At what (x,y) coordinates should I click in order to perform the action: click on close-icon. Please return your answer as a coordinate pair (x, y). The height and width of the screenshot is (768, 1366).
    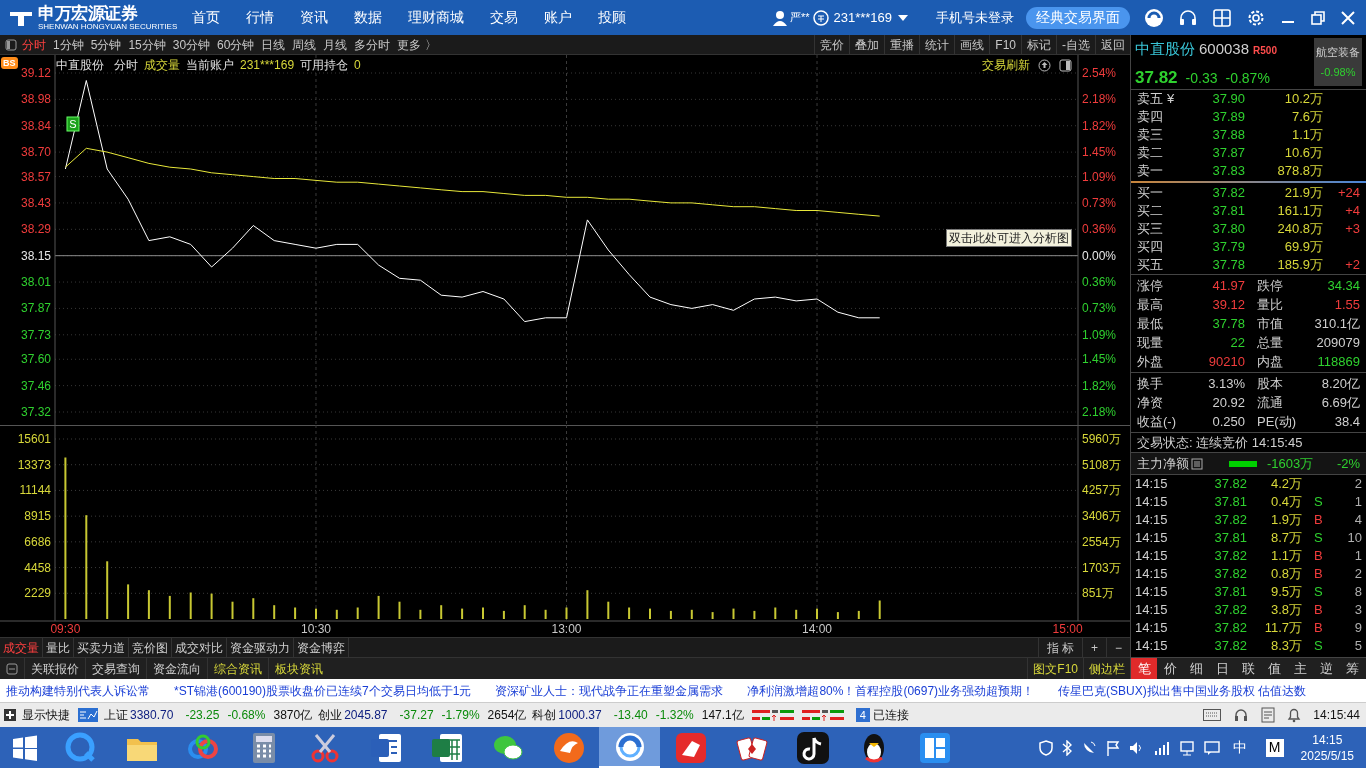
    Looking at the image, I should click on (1348, 17).